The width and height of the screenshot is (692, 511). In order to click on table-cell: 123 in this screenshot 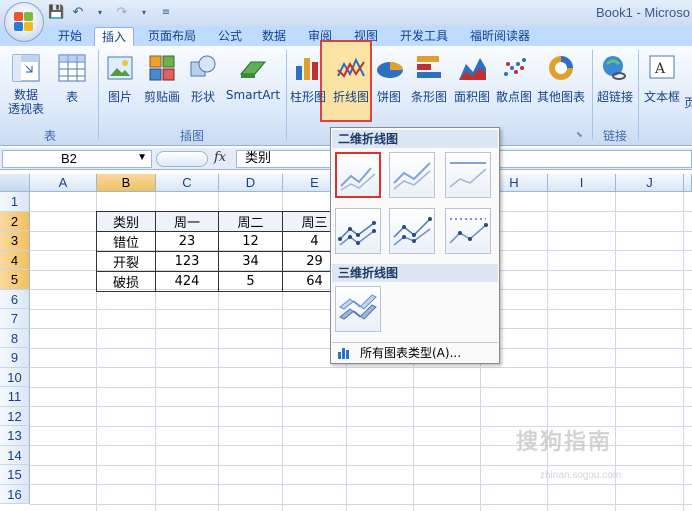, I will do `click(187, 261)`.